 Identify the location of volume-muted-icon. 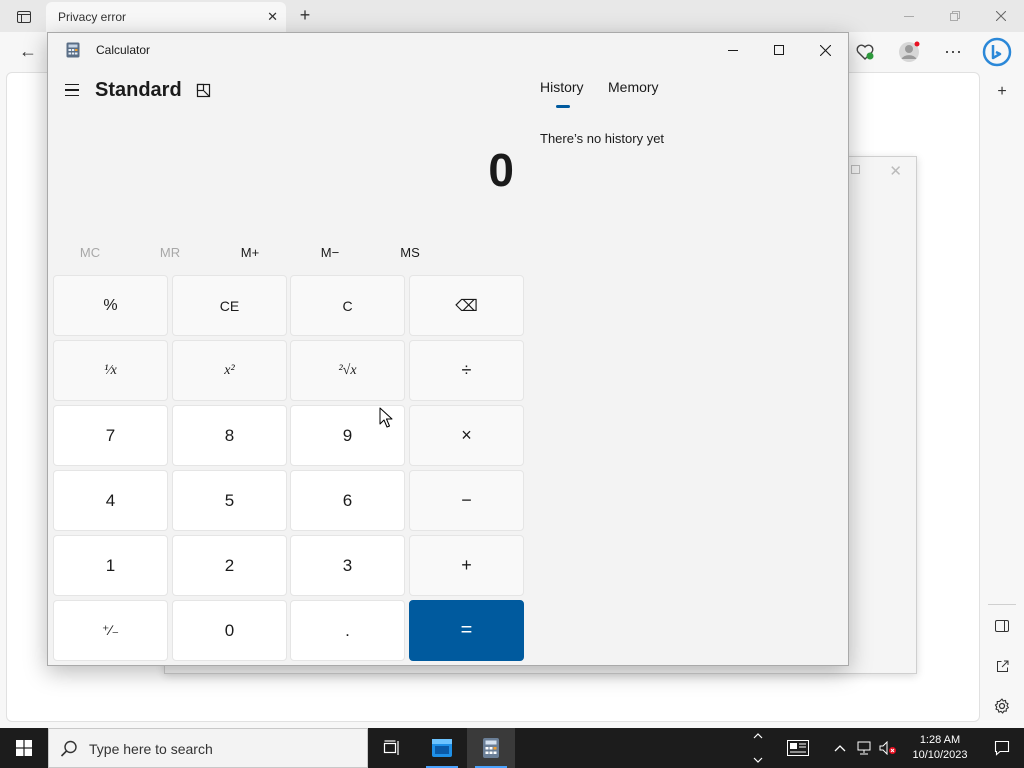
(888, 748).